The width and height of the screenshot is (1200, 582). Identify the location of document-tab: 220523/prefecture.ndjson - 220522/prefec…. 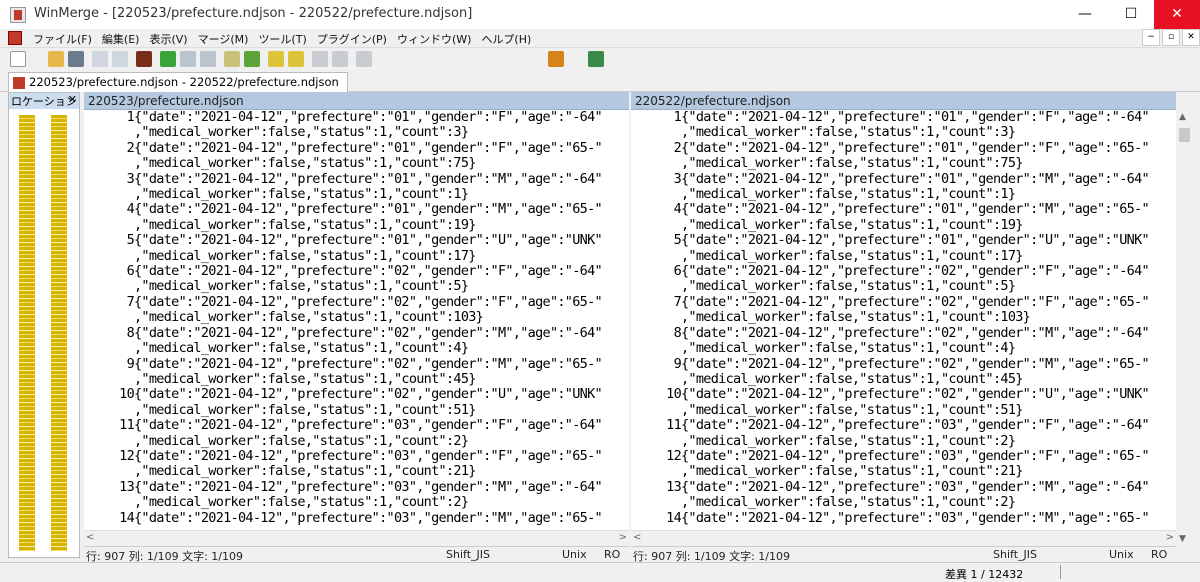
(178, 82).